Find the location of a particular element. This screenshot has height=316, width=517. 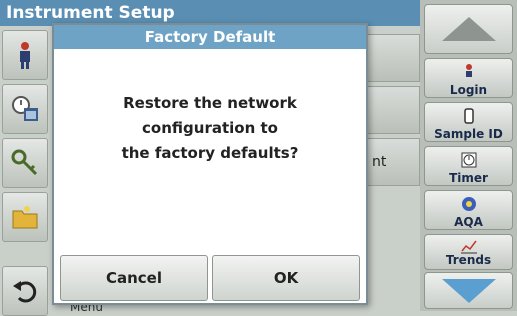

scroll-up-icon is located at coordinates (468, 29).